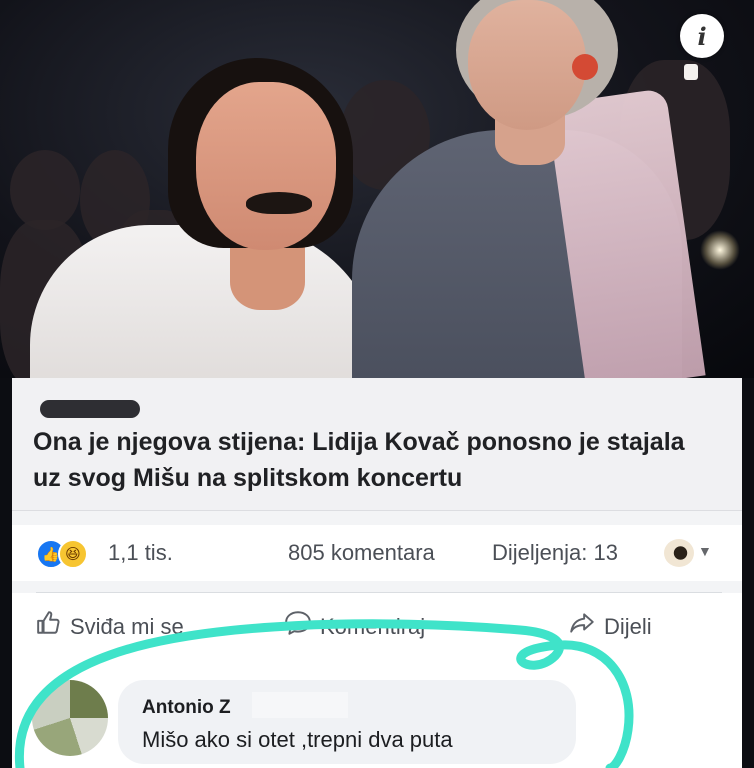 The image size is (754, 768). I want to click on thumbs-up-icon, so click(49, 626).